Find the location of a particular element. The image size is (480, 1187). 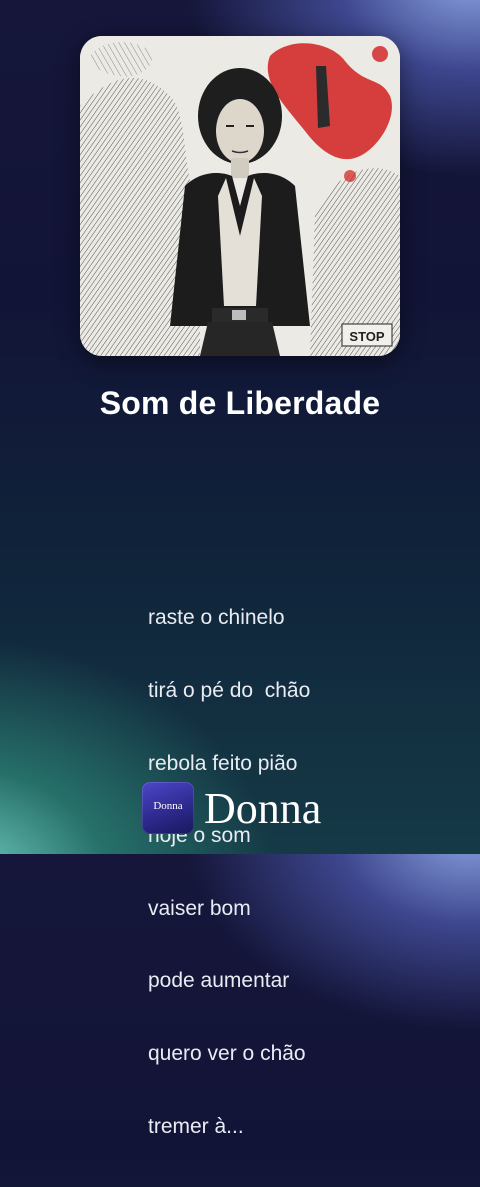

brand-logo-text: Donna is located at coordinates (168, 806).